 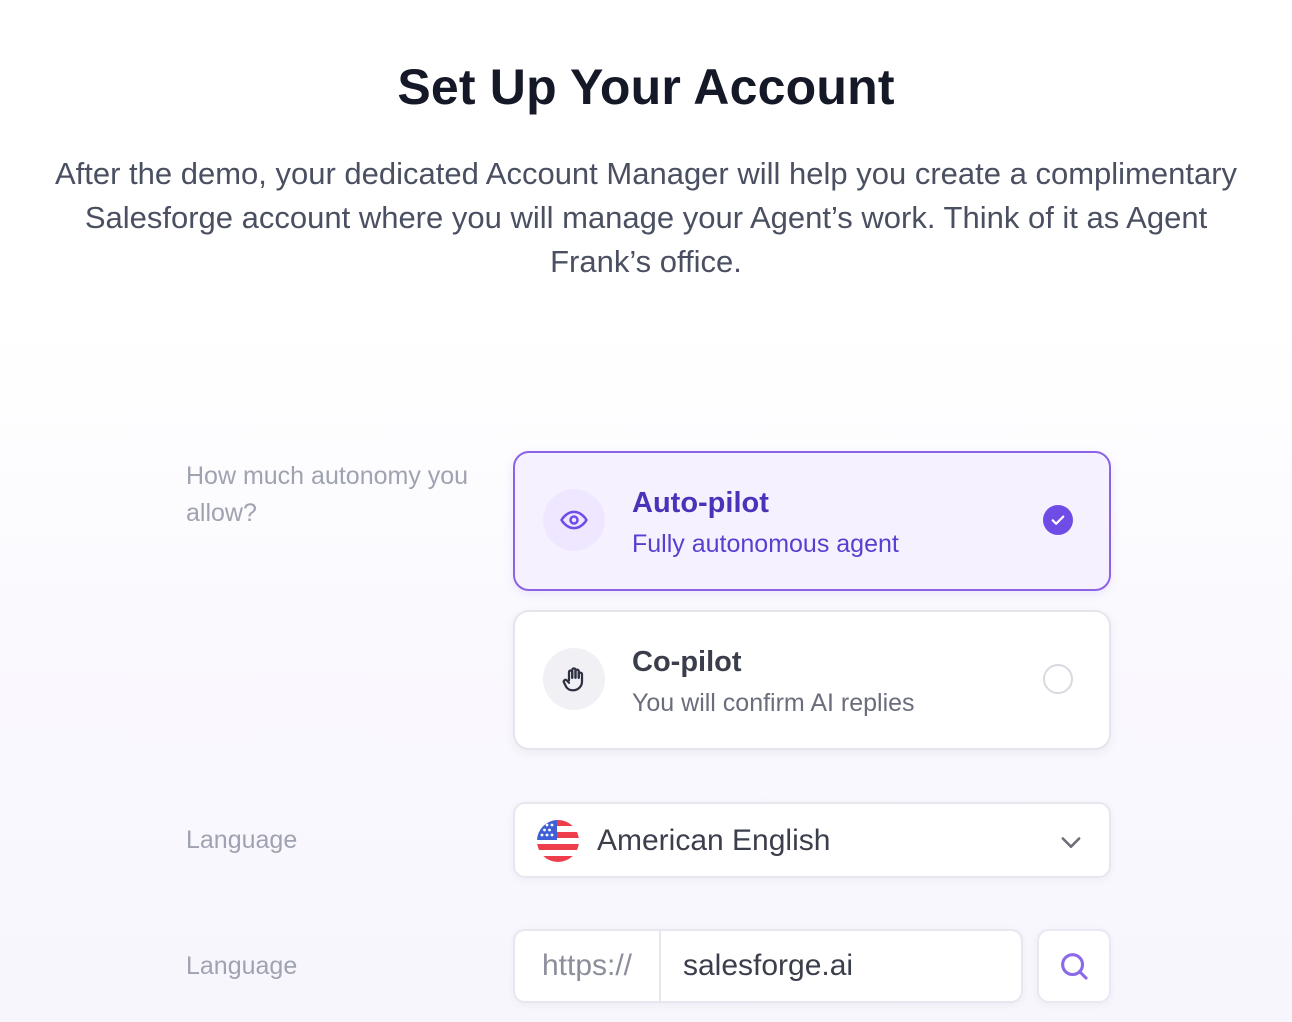 What do you see at coordinates (765, 544) in the screenshot?
I see `autopilot-description: Fully autonomous agent` at bounding box center [765, 544].